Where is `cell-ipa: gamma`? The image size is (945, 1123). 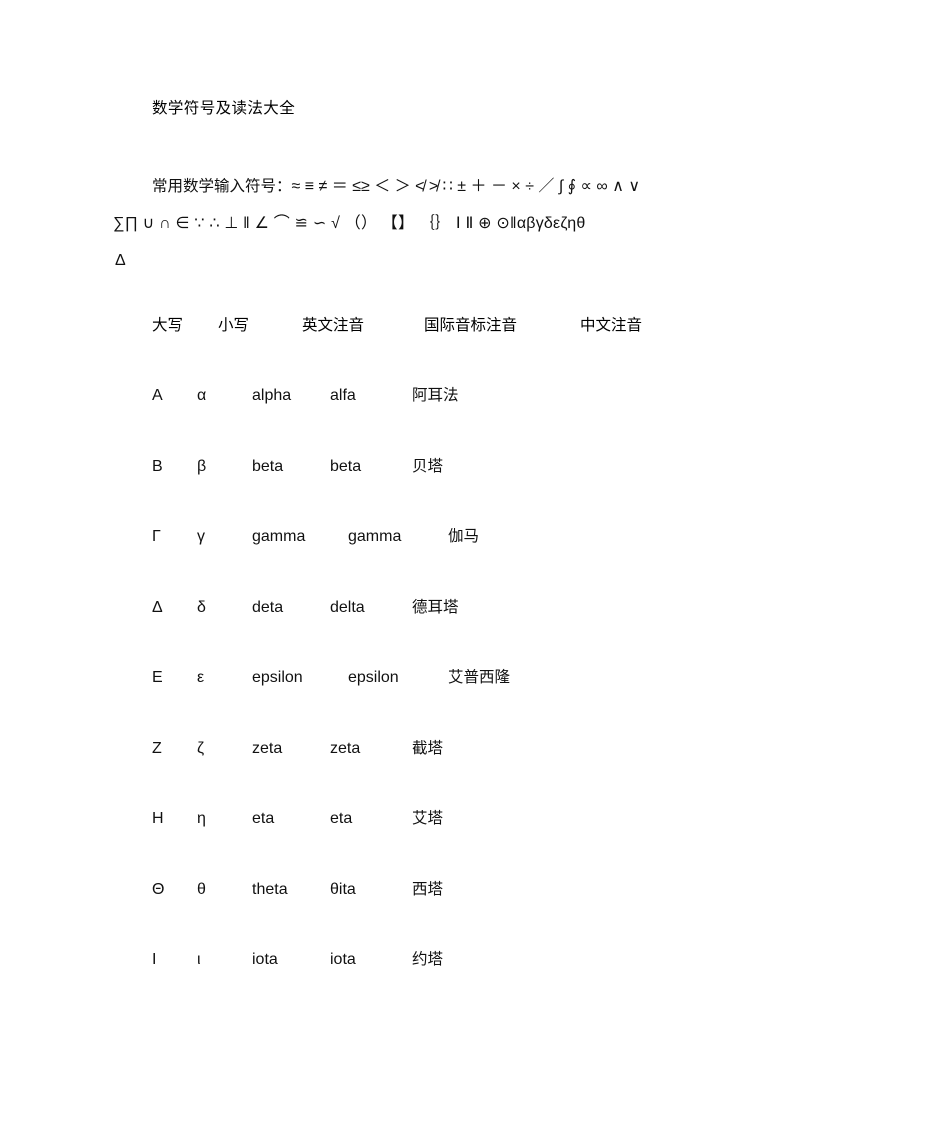 cell-ipa: gamma is located at coordinates (375, 536).